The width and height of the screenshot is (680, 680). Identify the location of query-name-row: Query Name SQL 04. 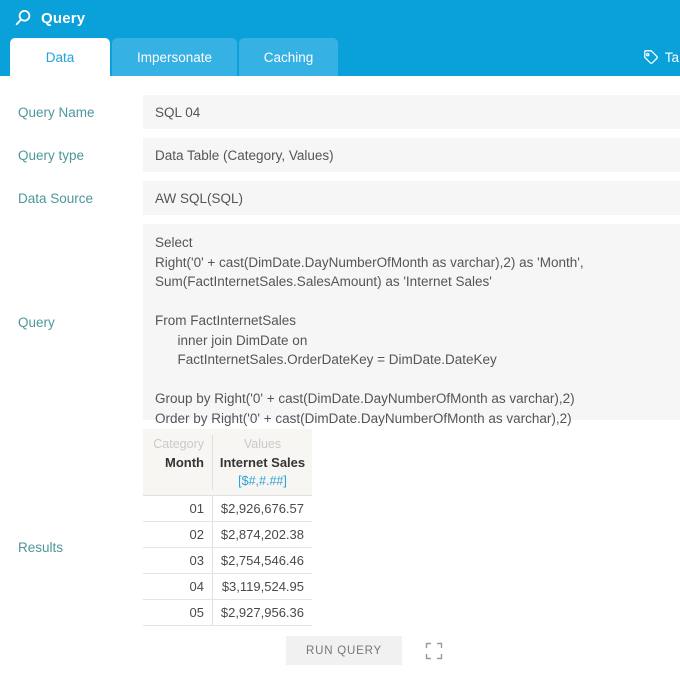
(340, 112).